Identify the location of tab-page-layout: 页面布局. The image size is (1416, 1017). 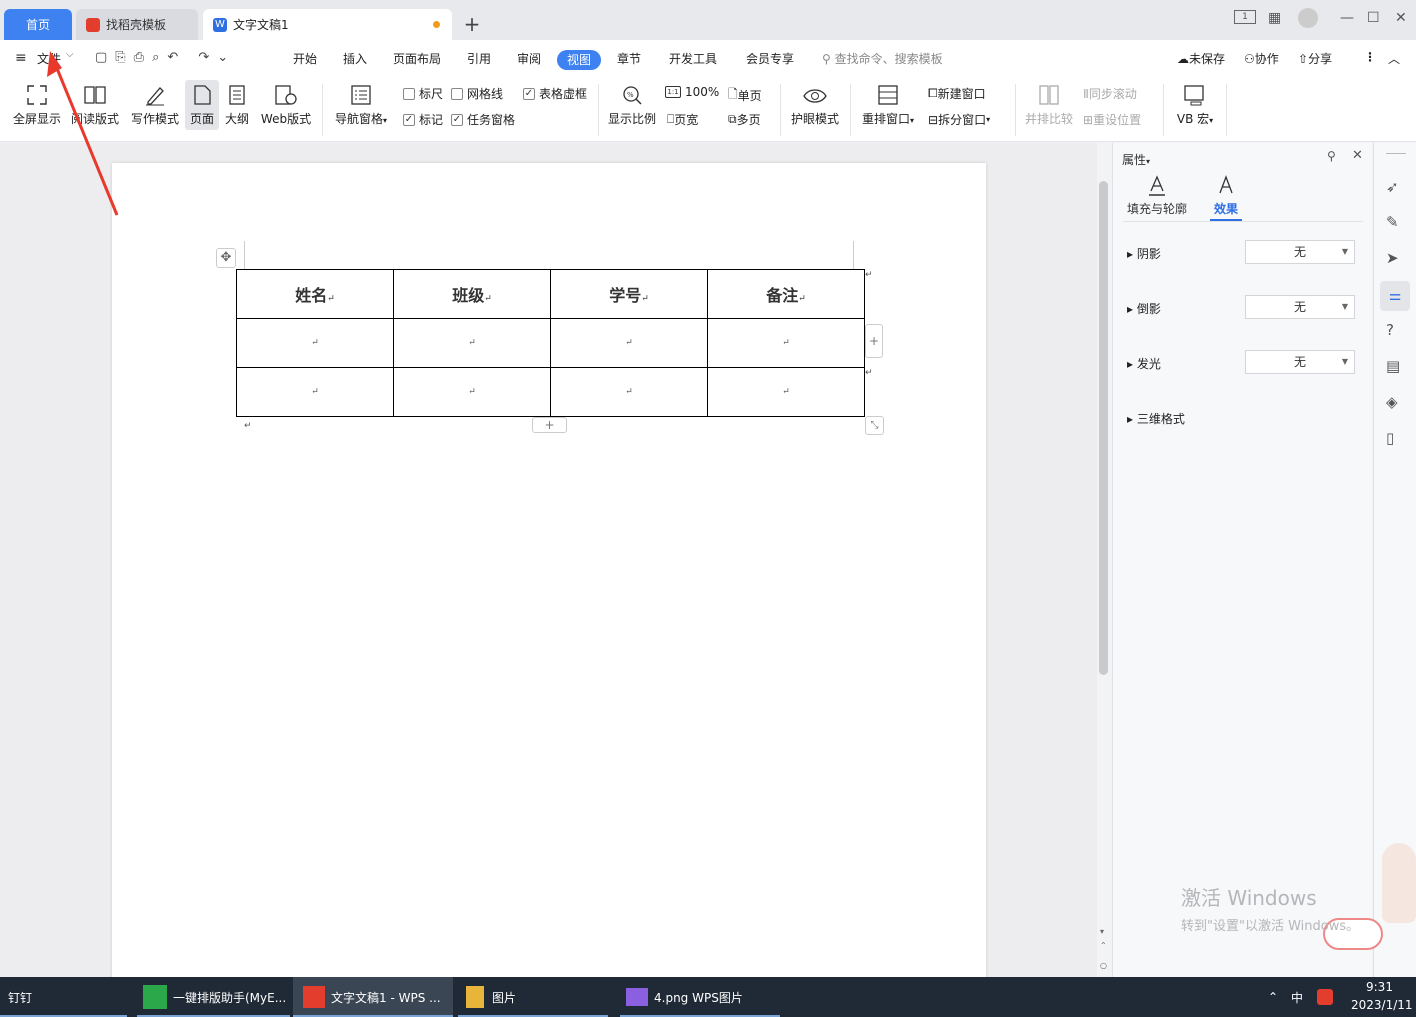
(417, 58).